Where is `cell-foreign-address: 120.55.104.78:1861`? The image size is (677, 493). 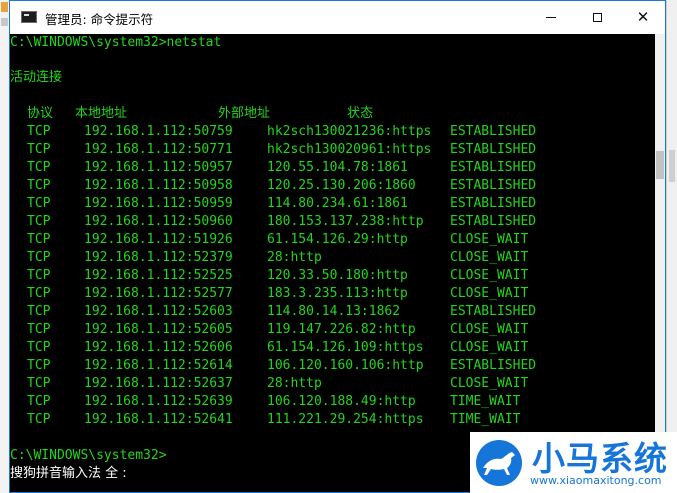
cell-foreign-address: 120.55.104.78:1861 is located at coordinates (337, 167).